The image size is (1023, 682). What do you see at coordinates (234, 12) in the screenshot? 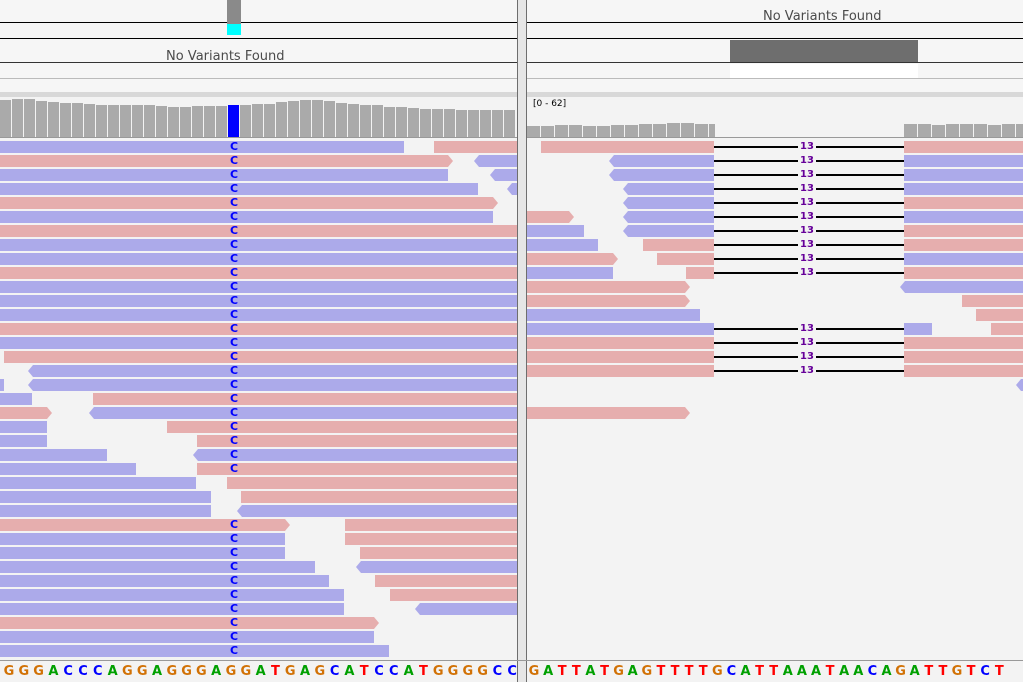
I see `variant-marker` at bounding box center [234, 12].